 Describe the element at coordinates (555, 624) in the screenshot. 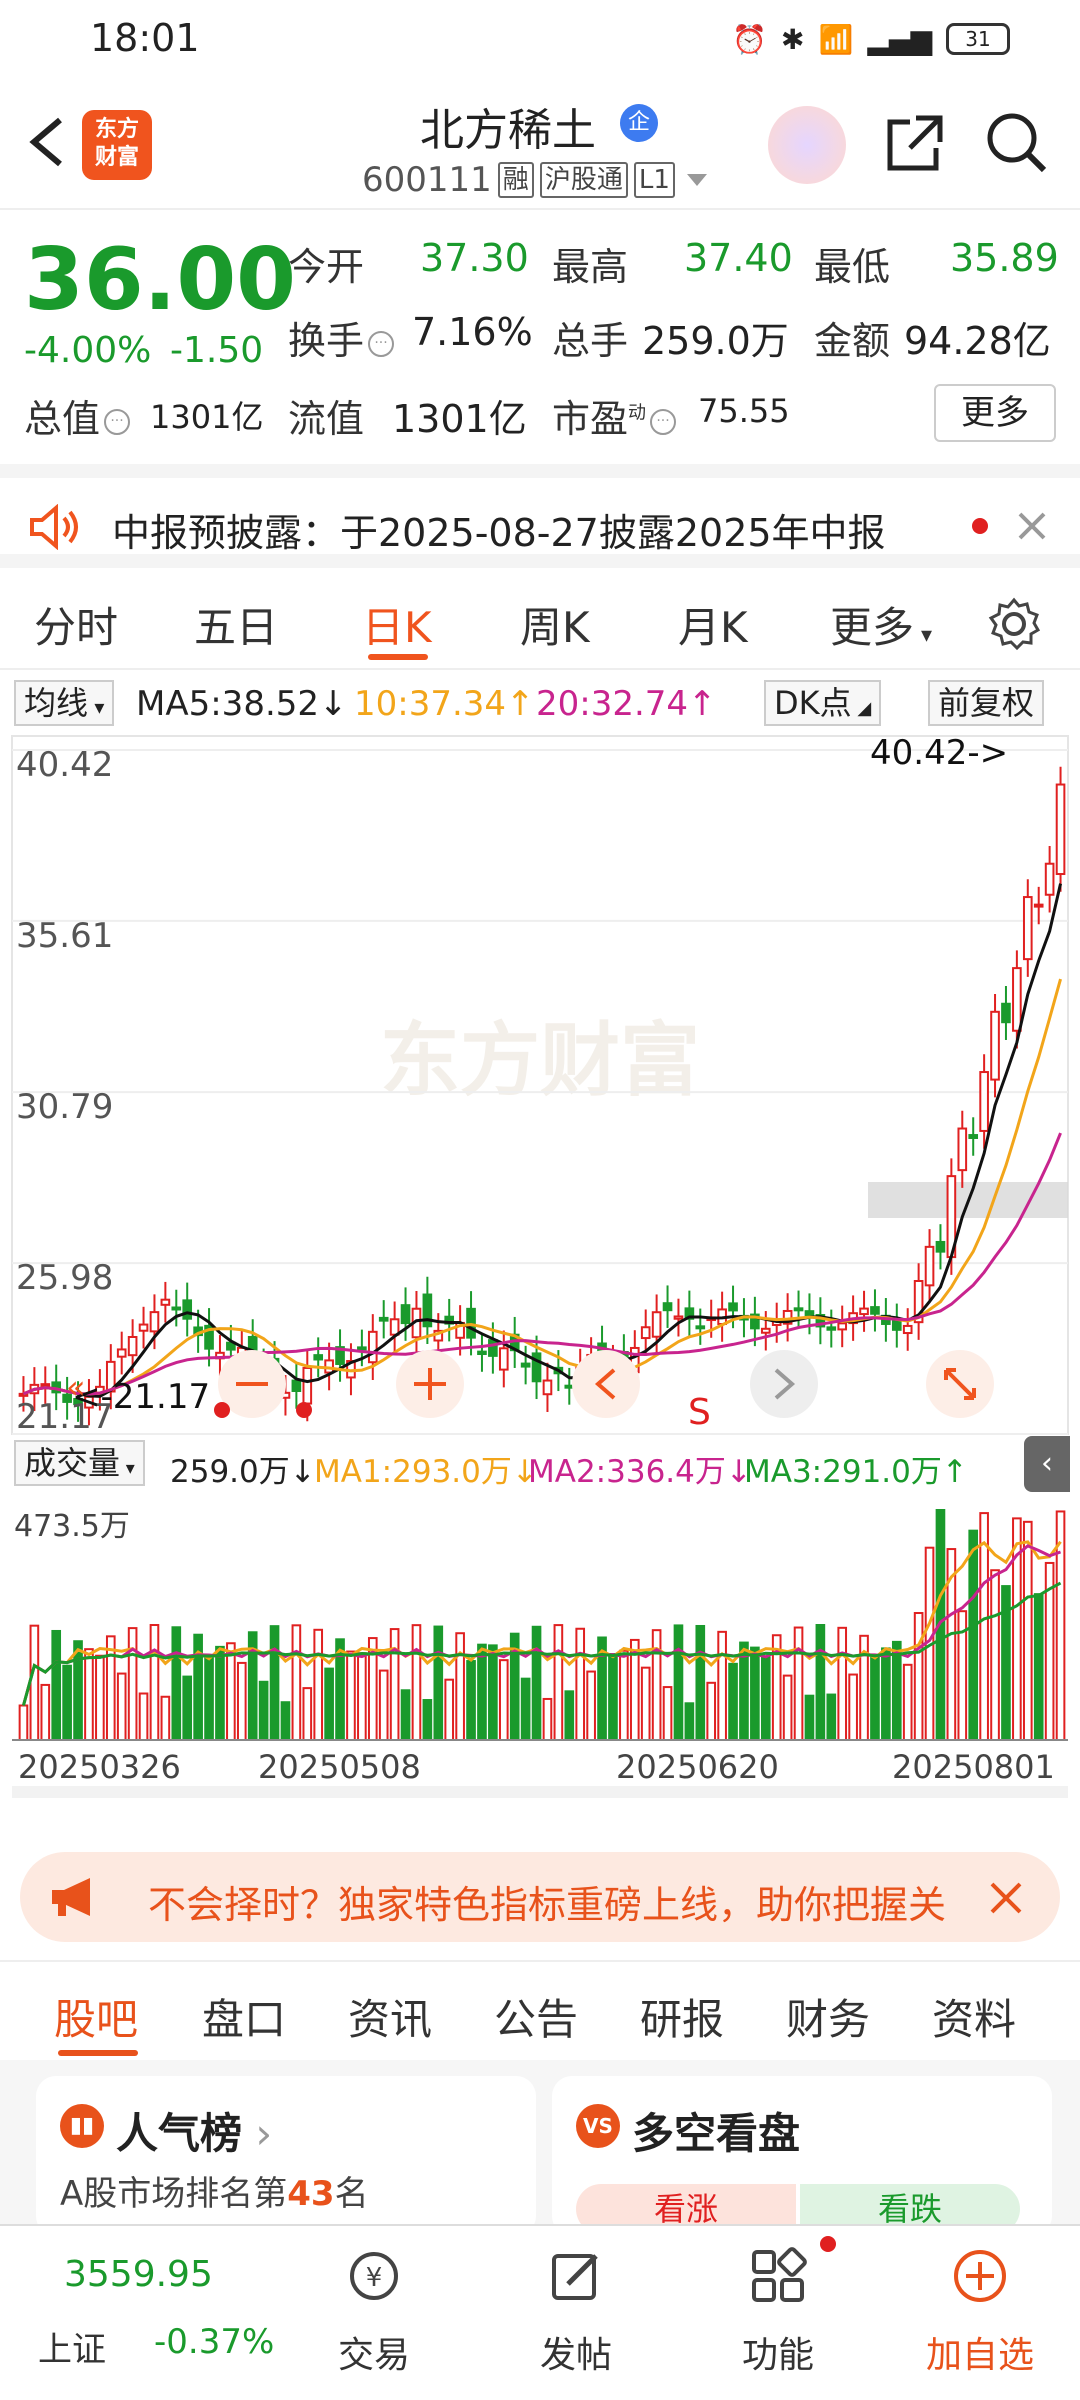

I see `tab-weekly-k: 周K` at that location.